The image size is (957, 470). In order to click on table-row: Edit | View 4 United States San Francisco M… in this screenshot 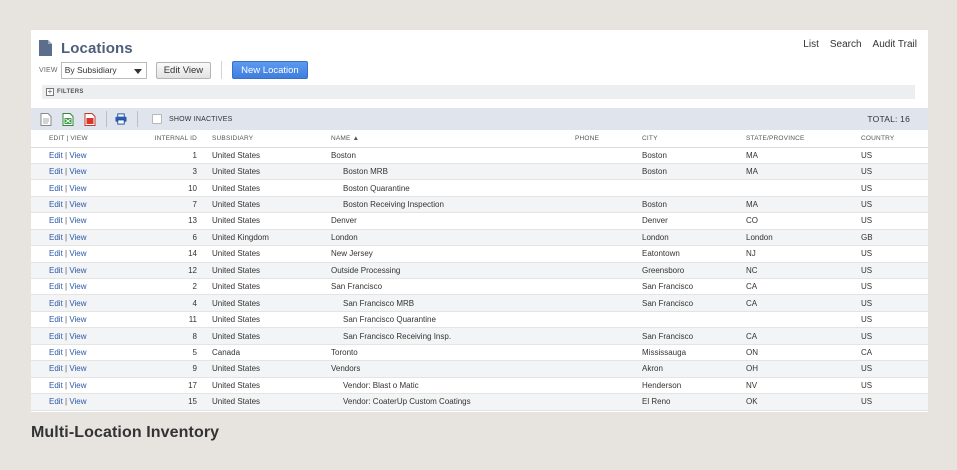, I will do `click(479, 303)`.